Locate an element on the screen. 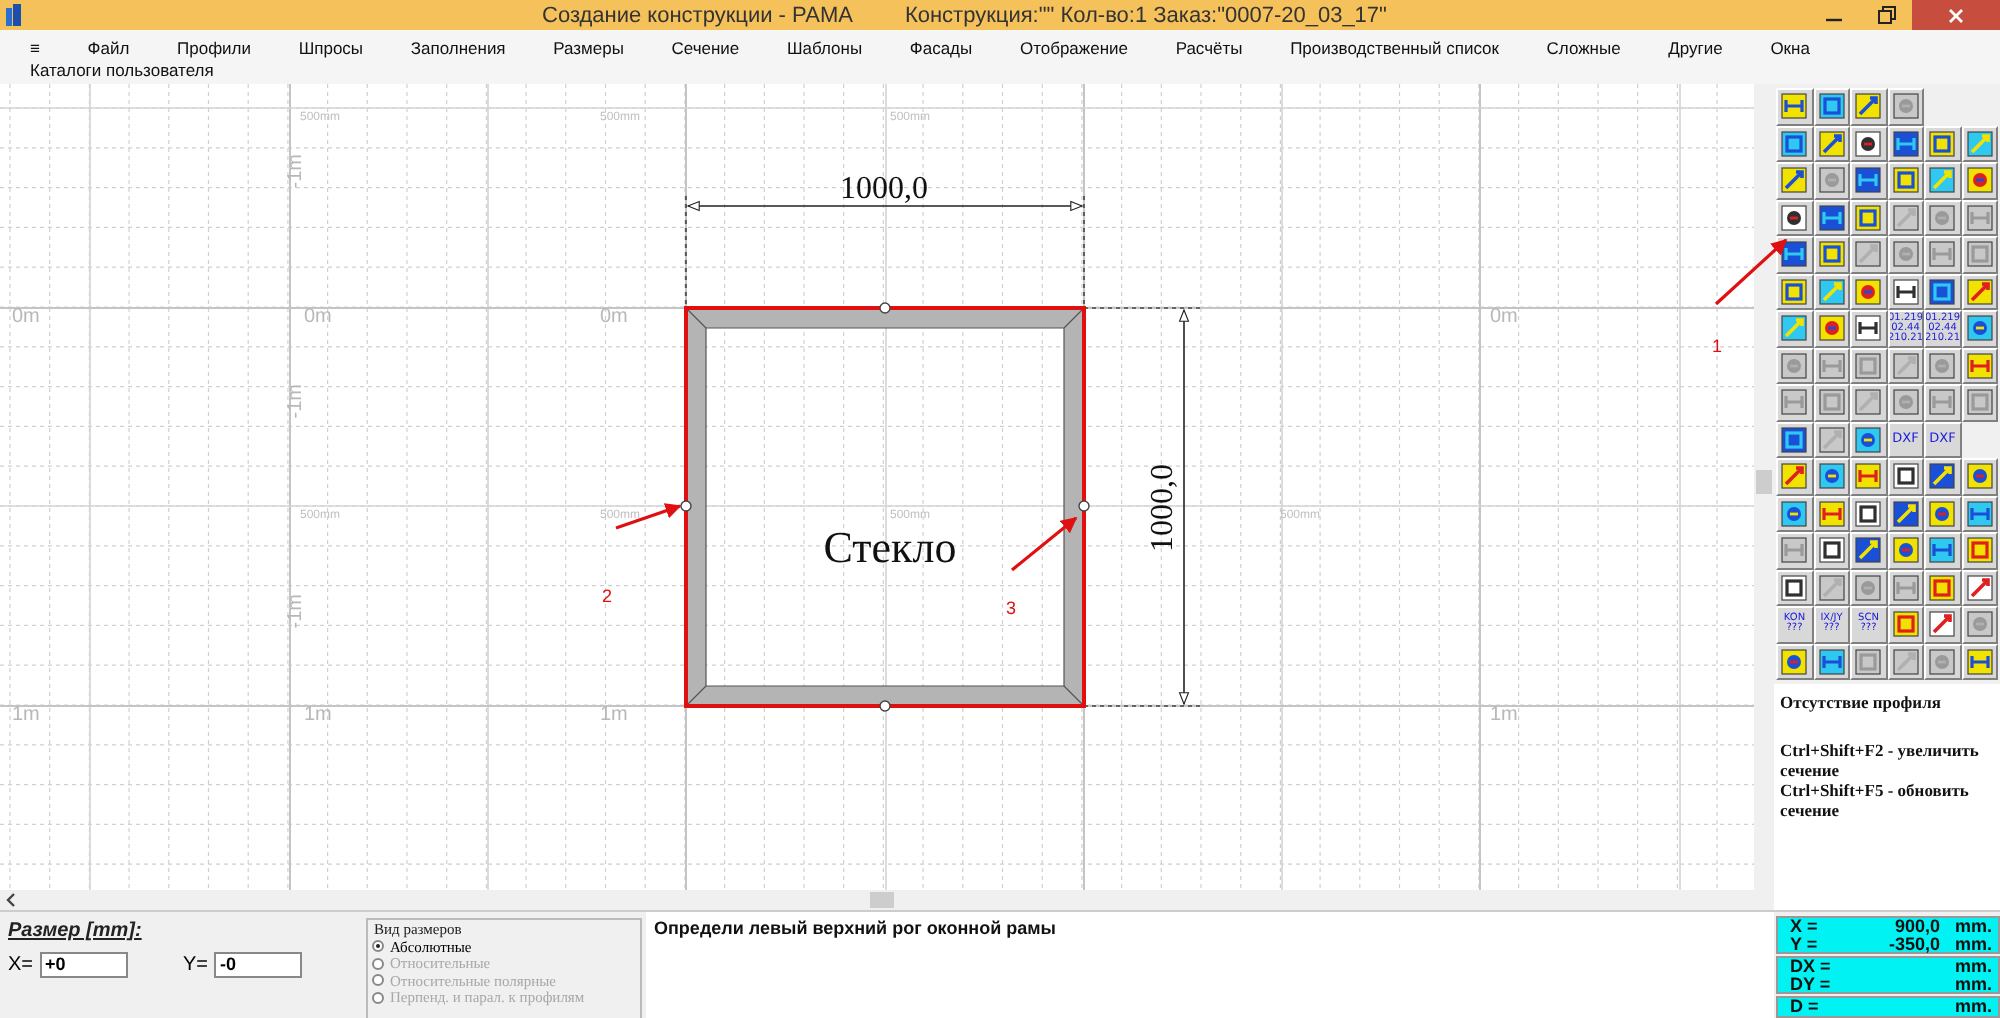 The height and width of the screenshot is (1018, 2000). menu-item: Заполнения is located at coordinates (458, 48).